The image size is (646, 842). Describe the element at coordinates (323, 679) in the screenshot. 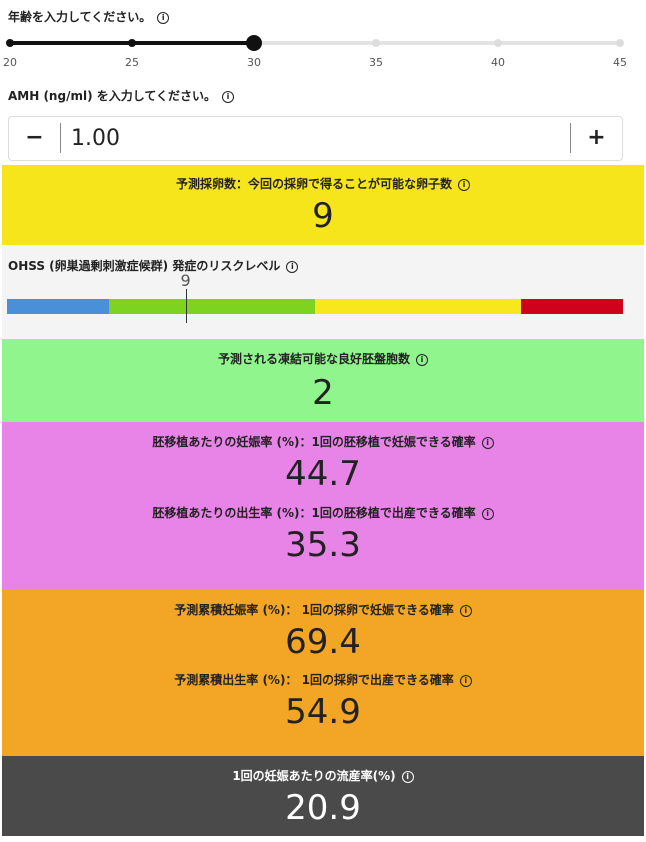

I see `cumulative-birth-title: 予測累積出生率 (%)： 1回の採卵で出産できる確率 i` at that location.